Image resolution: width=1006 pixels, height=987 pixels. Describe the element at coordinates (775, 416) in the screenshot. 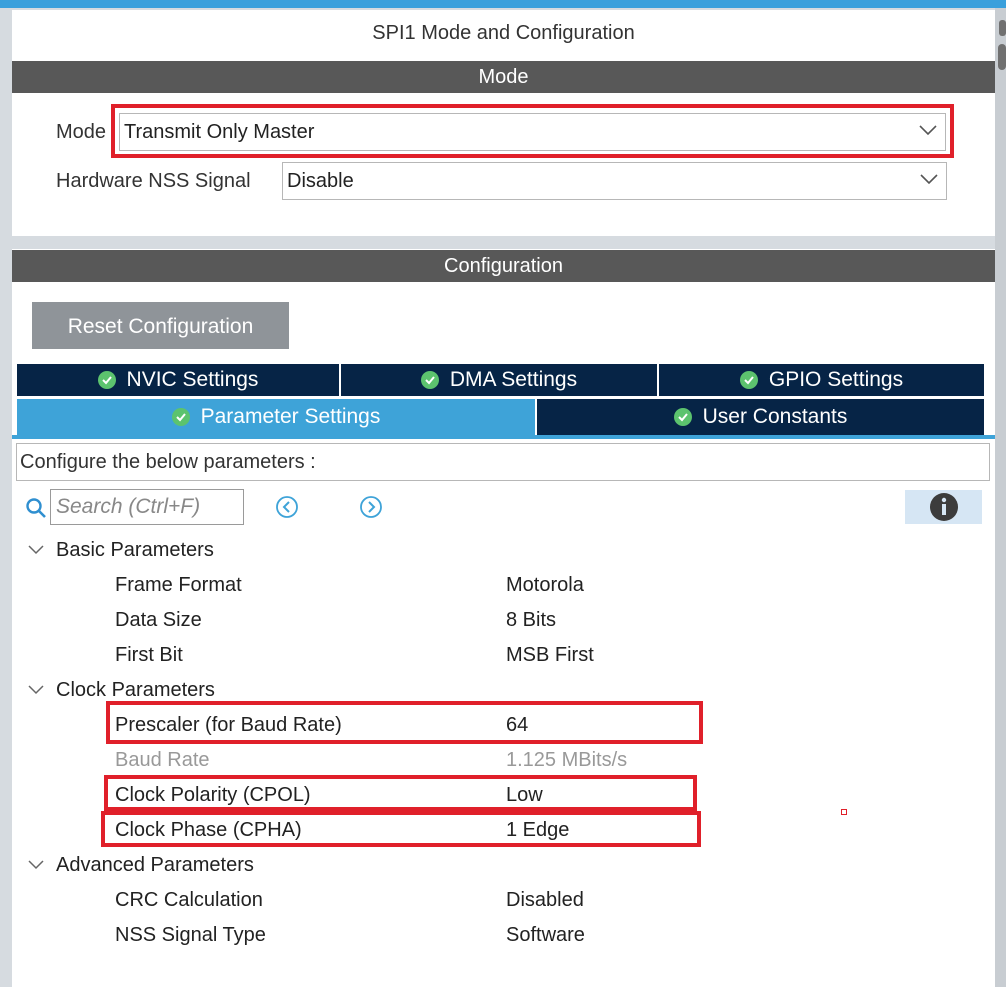

I see `tab-label: User Constants` at that location.